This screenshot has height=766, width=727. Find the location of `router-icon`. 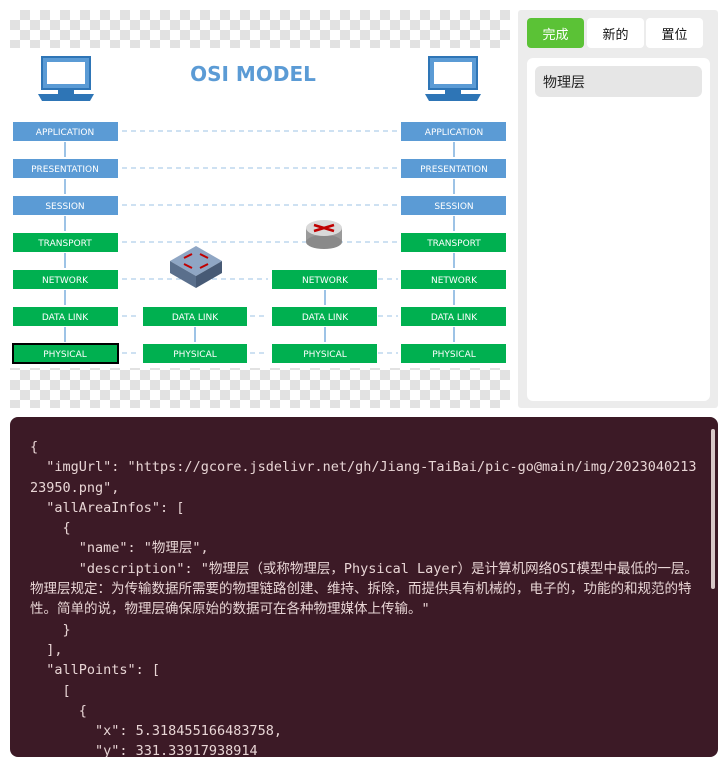

router-icon is located at coordinates (324, 234).